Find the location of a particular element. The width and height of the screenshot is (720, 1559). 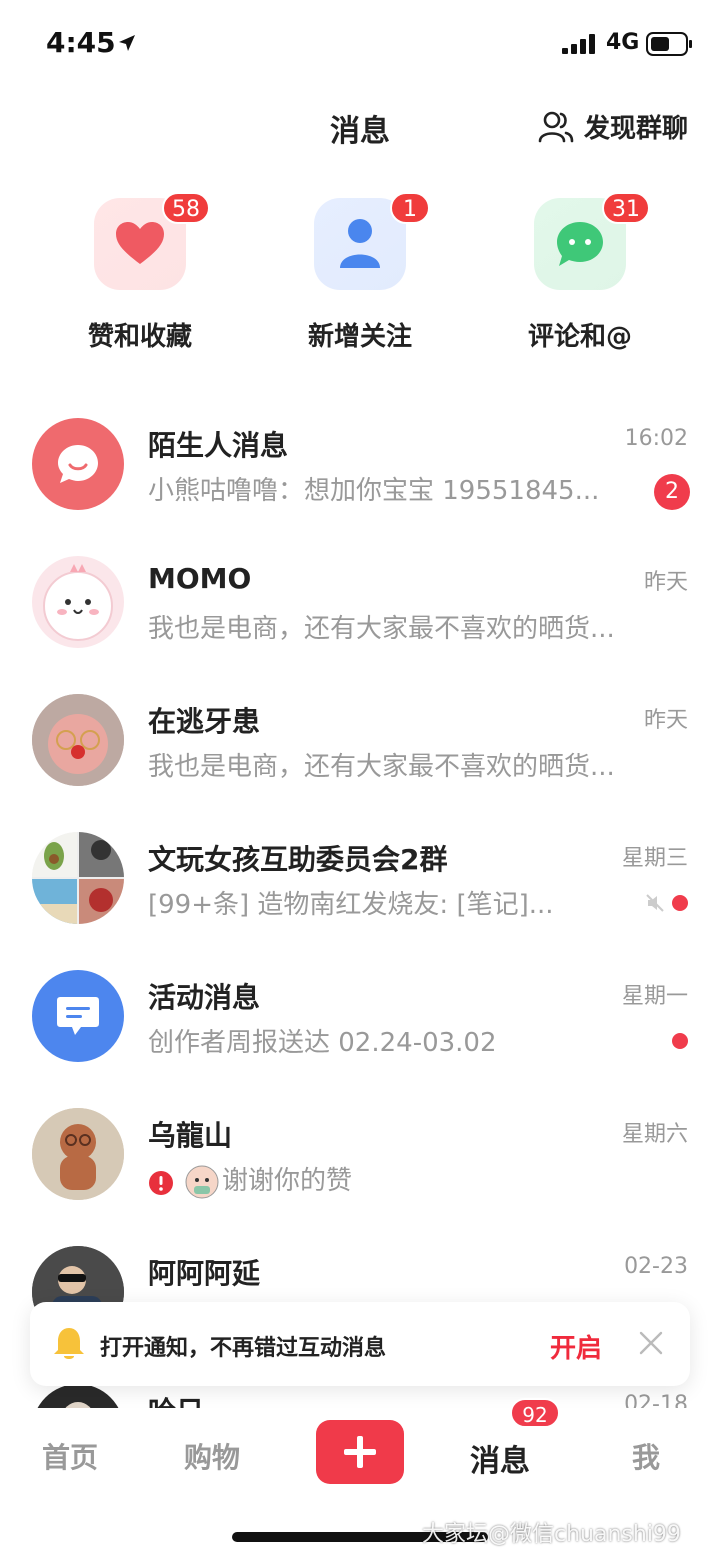

close-icon is located at coordinates (651, 1343).